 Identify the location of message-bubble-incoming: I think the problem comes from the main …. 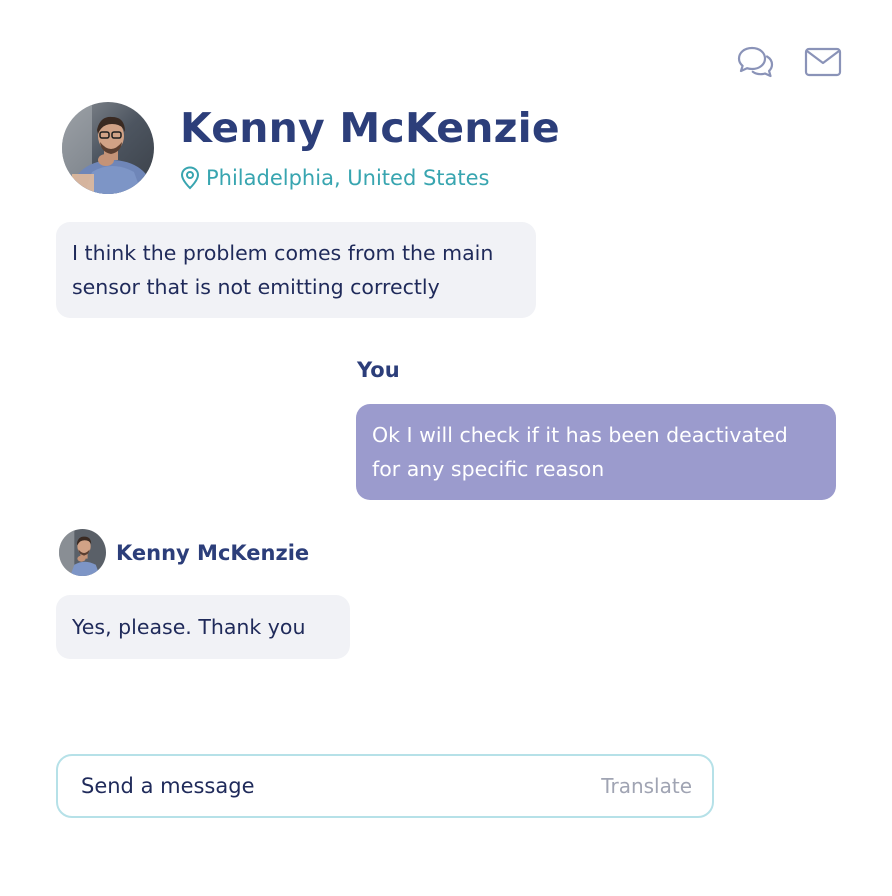
(296, 270).